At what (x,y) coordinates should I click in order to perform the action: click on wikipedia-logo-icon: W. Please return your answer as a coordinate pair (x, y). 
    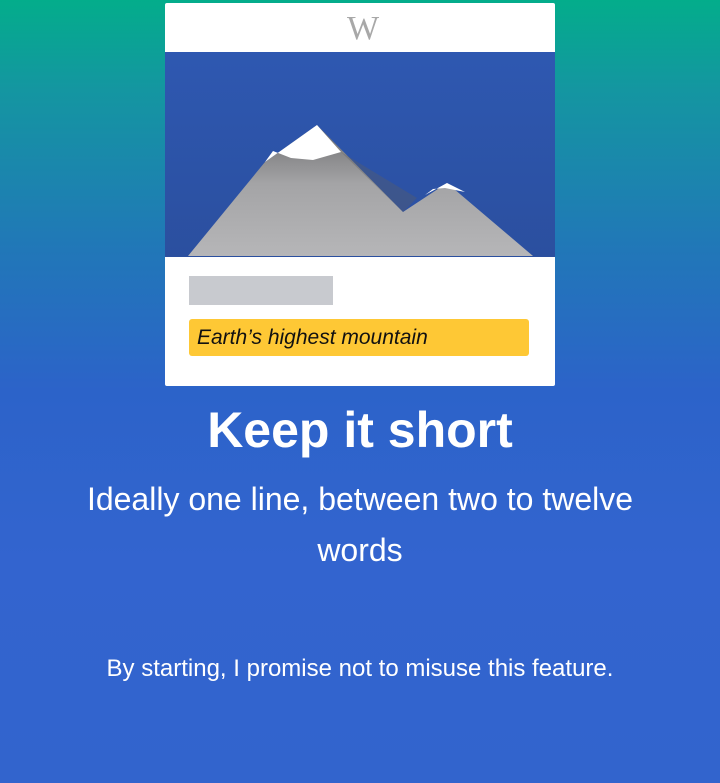
    Looking at the image, I should click on (362, 28).